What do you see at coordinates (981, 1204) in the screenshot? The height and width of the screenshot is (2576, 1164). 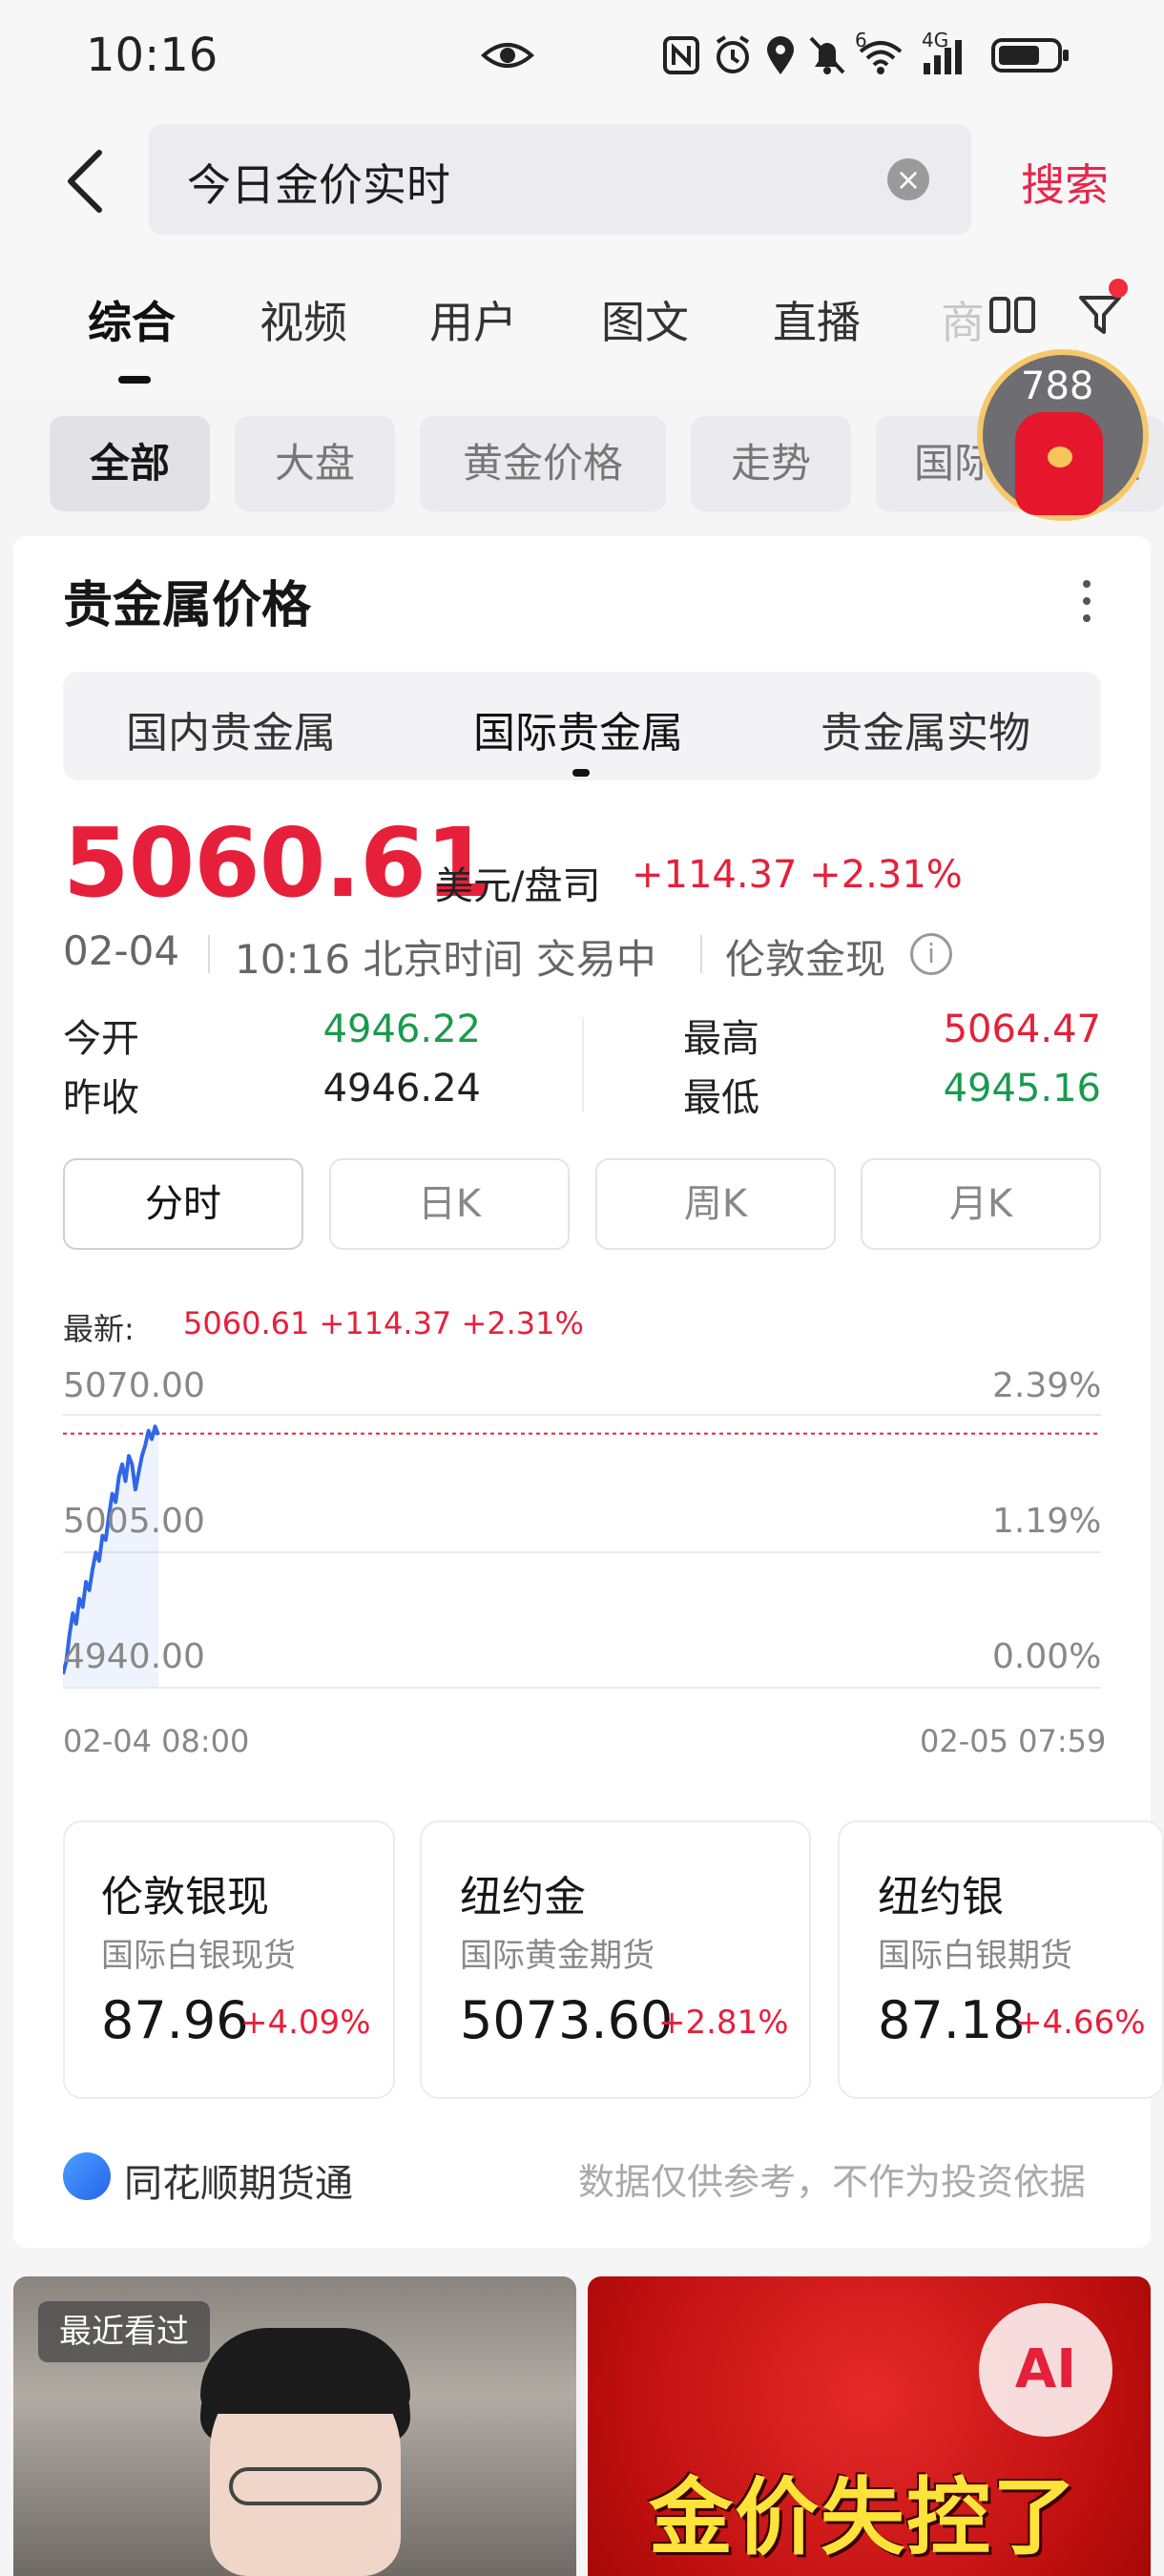 I see `monthly-k-button: 月K` at bounding box center [981, 1204].